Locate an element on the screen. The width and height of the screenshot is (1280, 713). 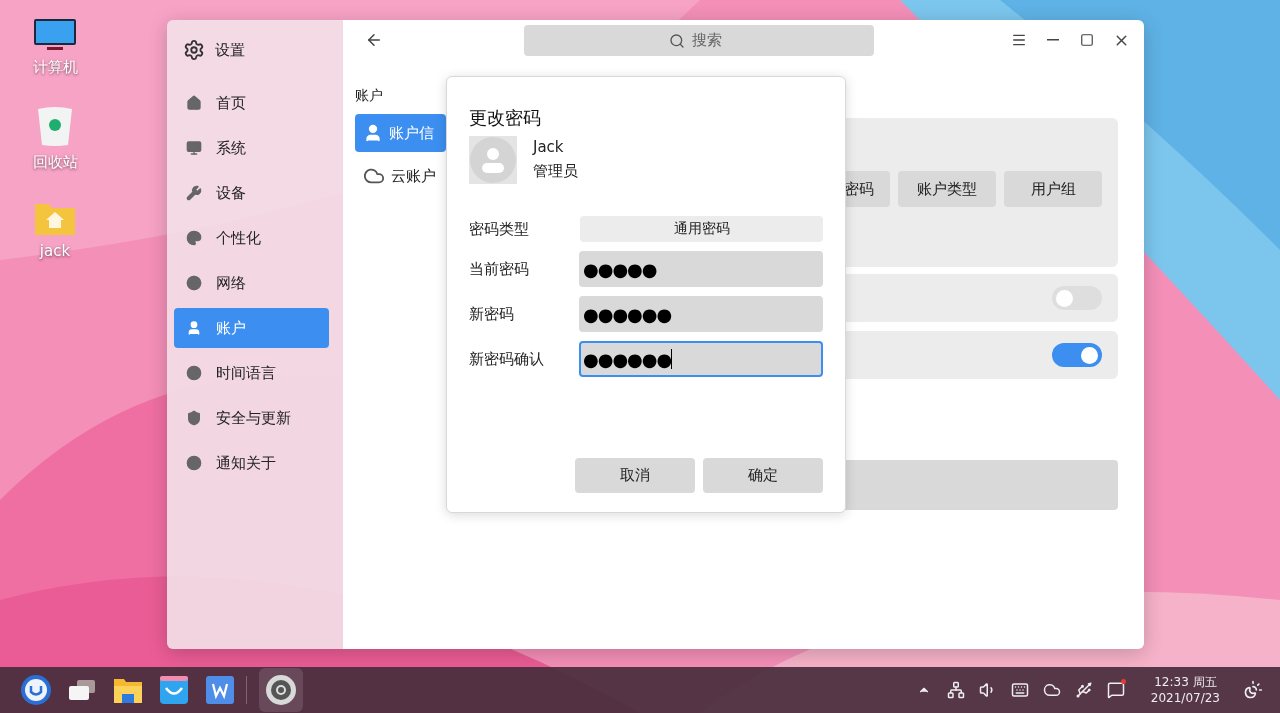
account-tab: 云账户 is located at coordinates (400, 176).